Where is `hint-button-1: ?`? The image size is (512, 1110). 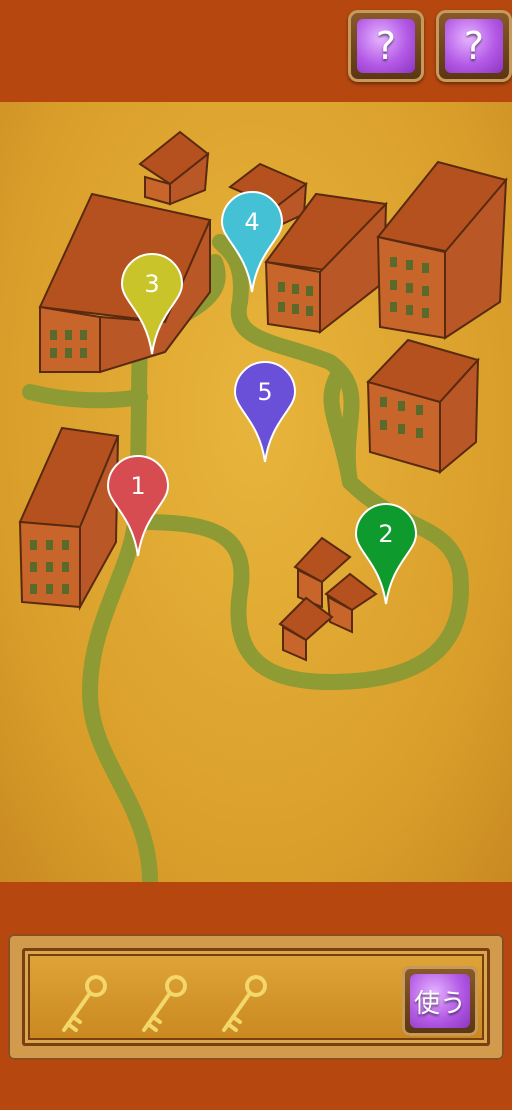 hint-button-1: ? is located at coordinates (386, 46).